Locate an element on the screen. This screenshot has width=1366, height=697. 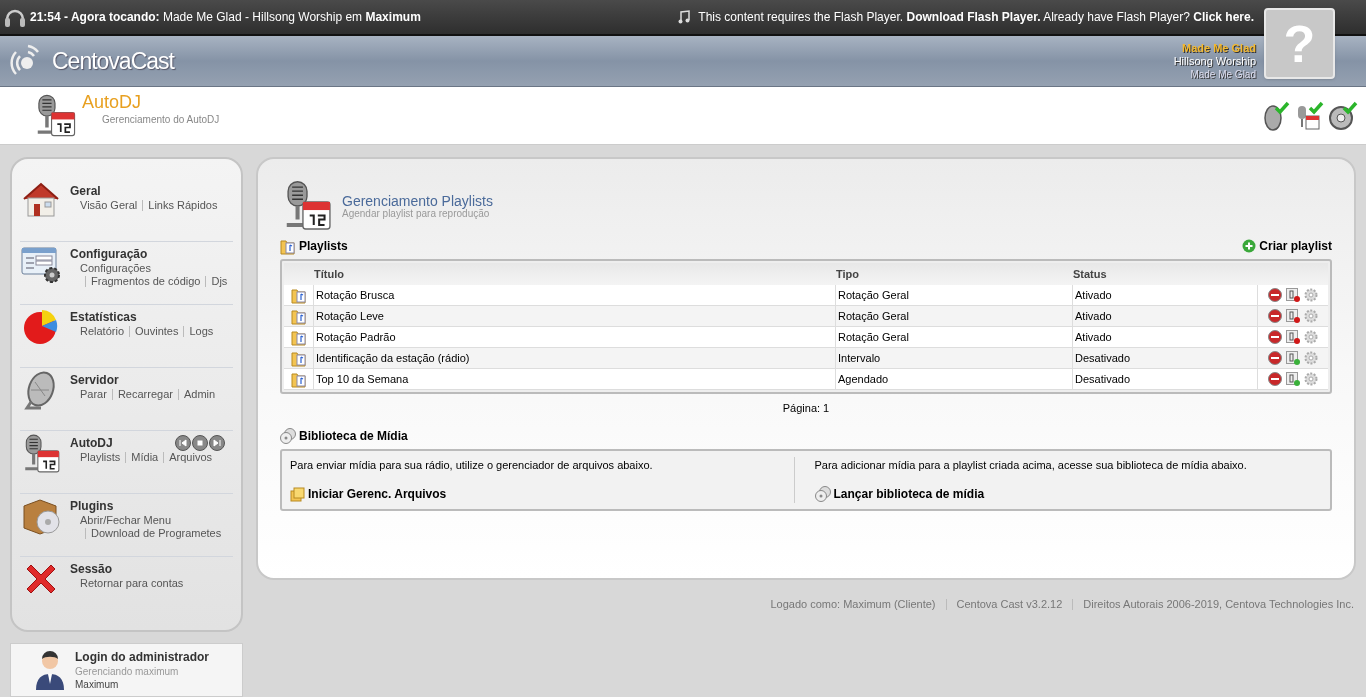
admin-user: Maximum is located at coordinates (97, 684).